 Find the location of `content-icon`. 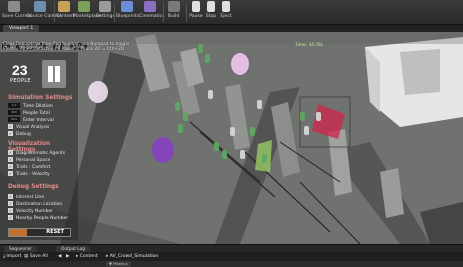

content-icon is located at coordinates (64, 6).